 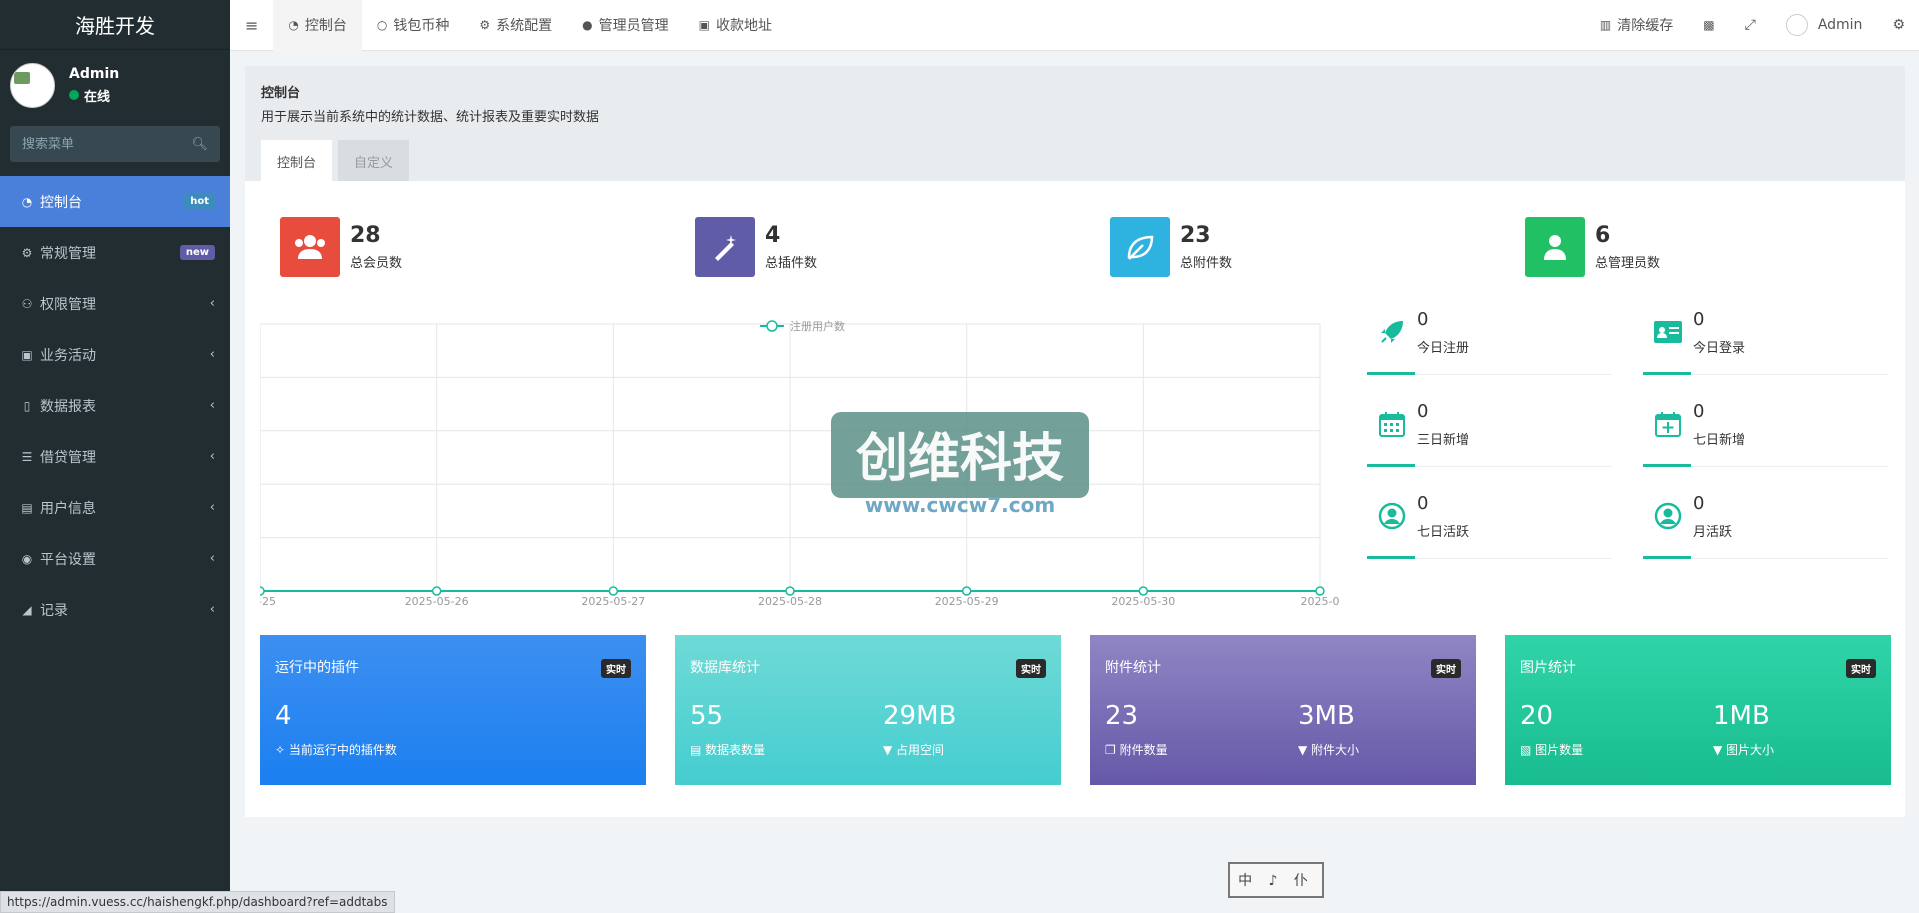 I want to click on tab-admin-management: ● 管理员管理, so click(x=625, y=25).